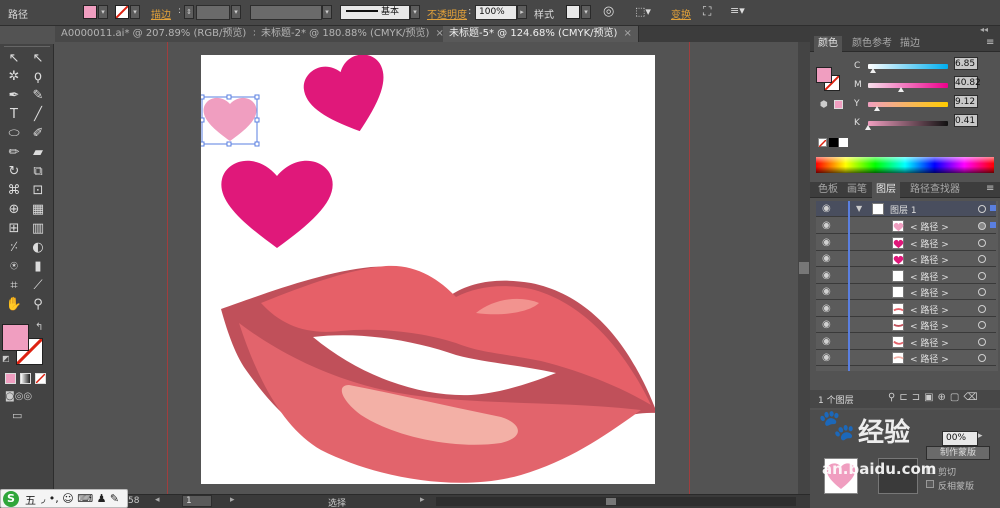 This screenshot has height=508, width=1000. What do you see at coordinates (990, 42) in the screenshot?
I see `panel-menu-icon: ≡` at bounding box center [990, 42].